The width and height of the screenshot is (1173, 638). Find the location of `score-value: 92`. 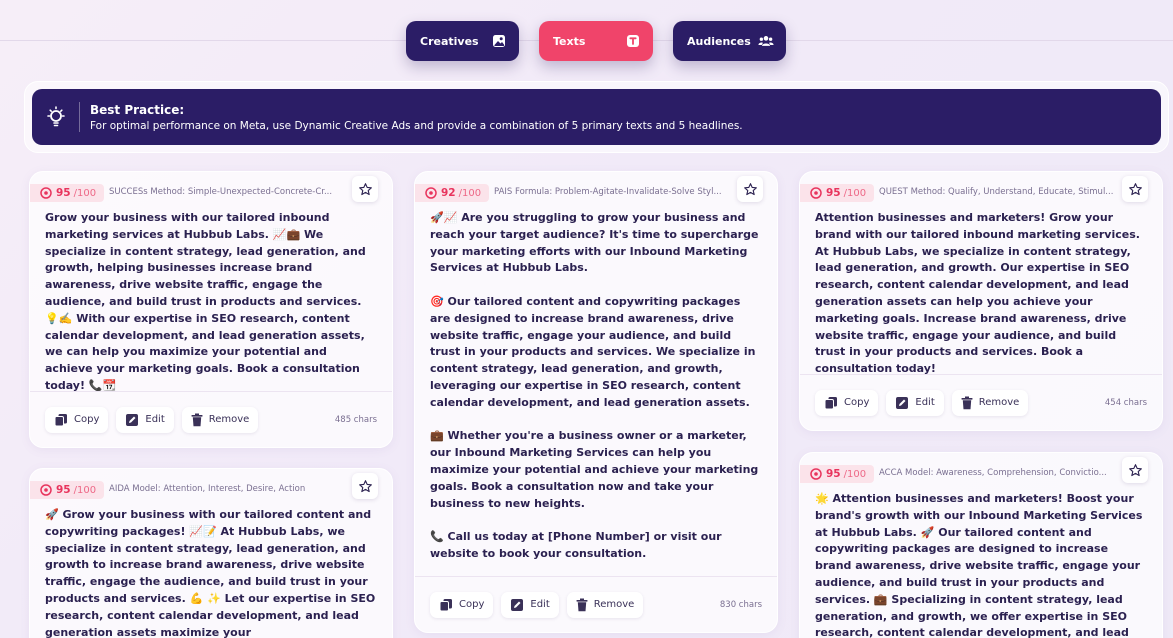

score-value: 92 is located at coordinates (448, 193).